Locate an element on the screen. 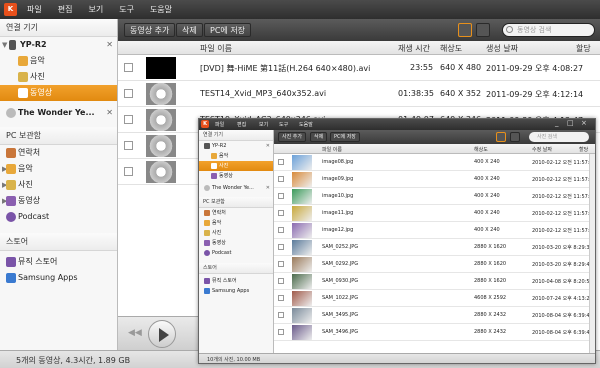 This screenshot has height=368, width=600. col-duration: 재생 시간 is located at coordinates (414, 48).